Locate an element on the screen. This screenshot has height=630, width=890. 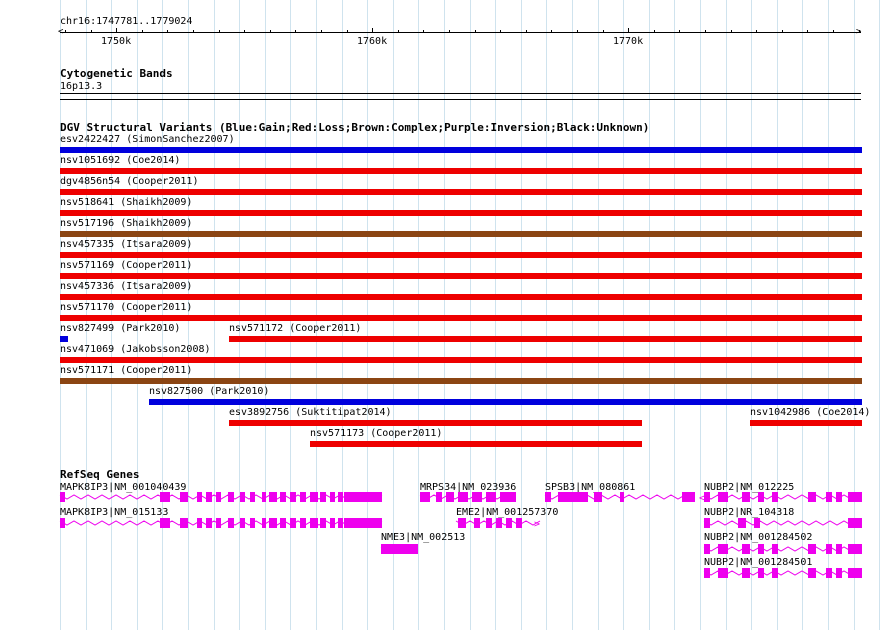
variant-label: nsv571171 (Cooper2011) is located at coordinates (126, 370).